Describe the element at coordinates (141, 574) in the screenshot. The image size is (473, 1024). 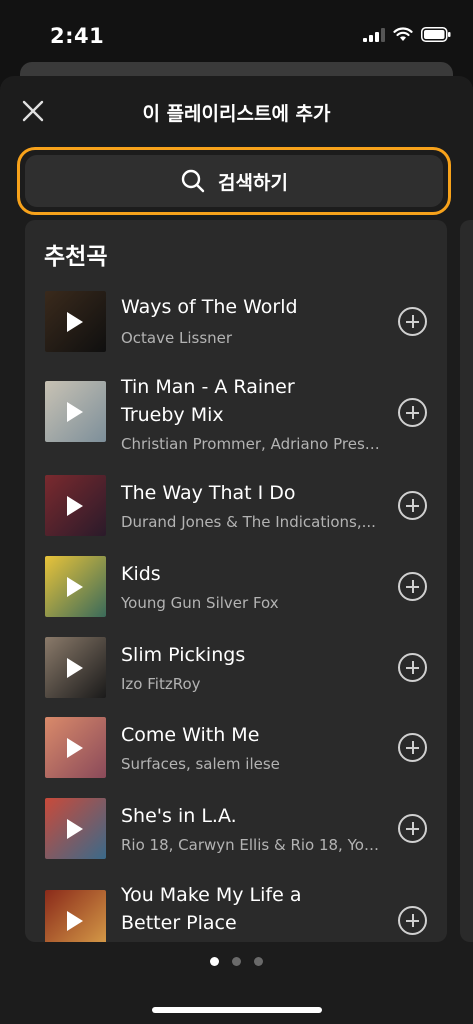
I see `track-title: Kids` at that location.